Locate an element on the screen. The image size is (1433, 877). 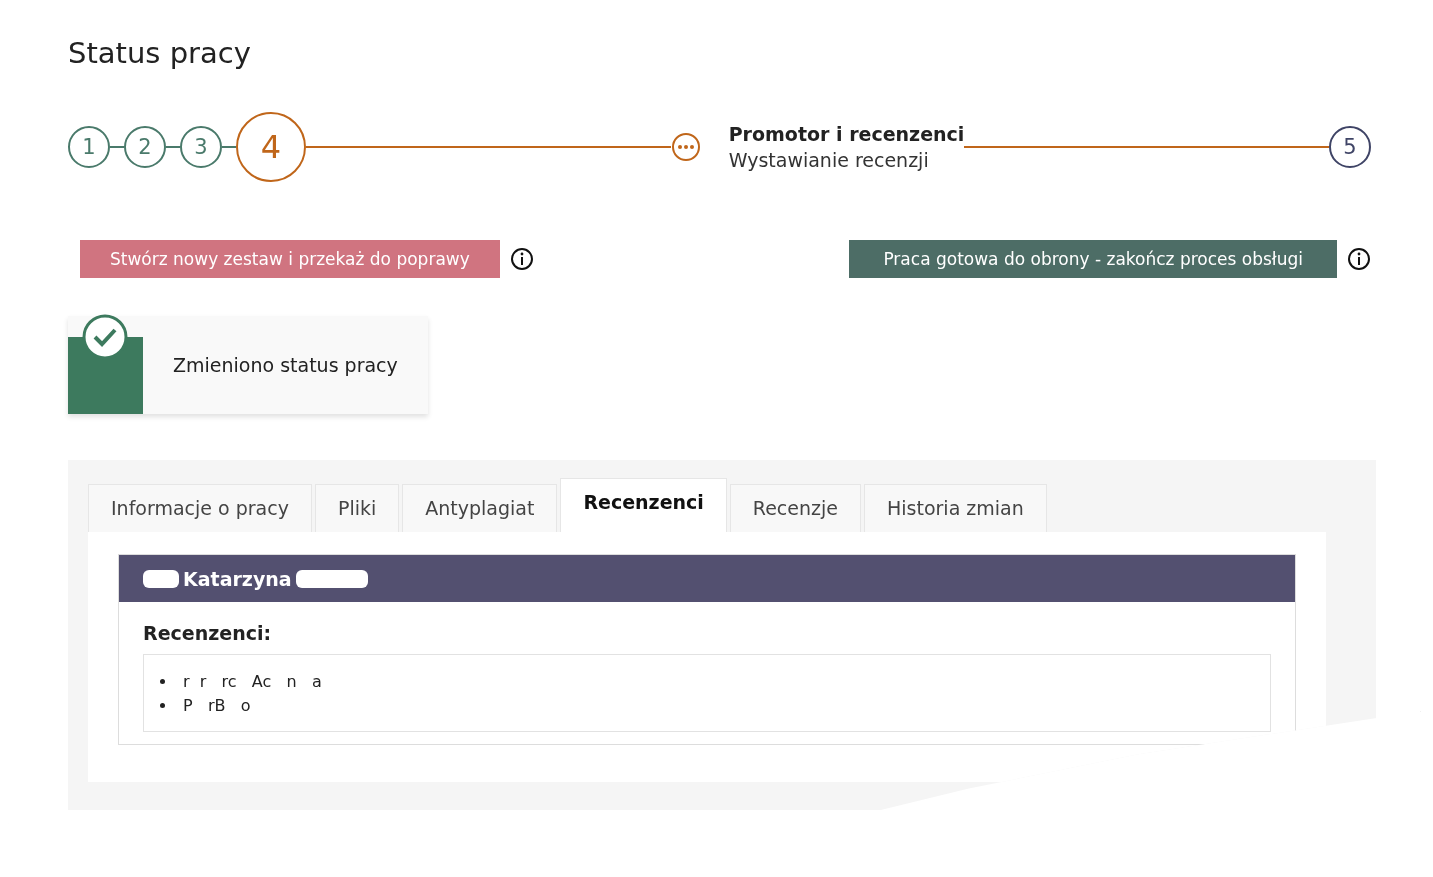
reviewer-name: P rB o is located at coordinates (217, 705).